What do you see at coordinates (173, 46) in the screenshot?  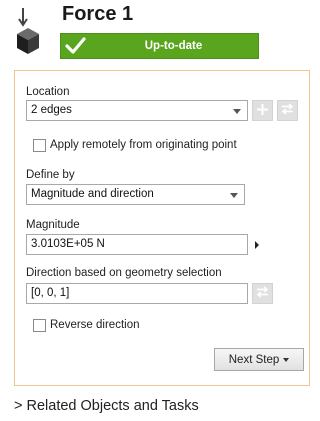 I see `status-label: Up-to-date` at bounding box center [173, 46].